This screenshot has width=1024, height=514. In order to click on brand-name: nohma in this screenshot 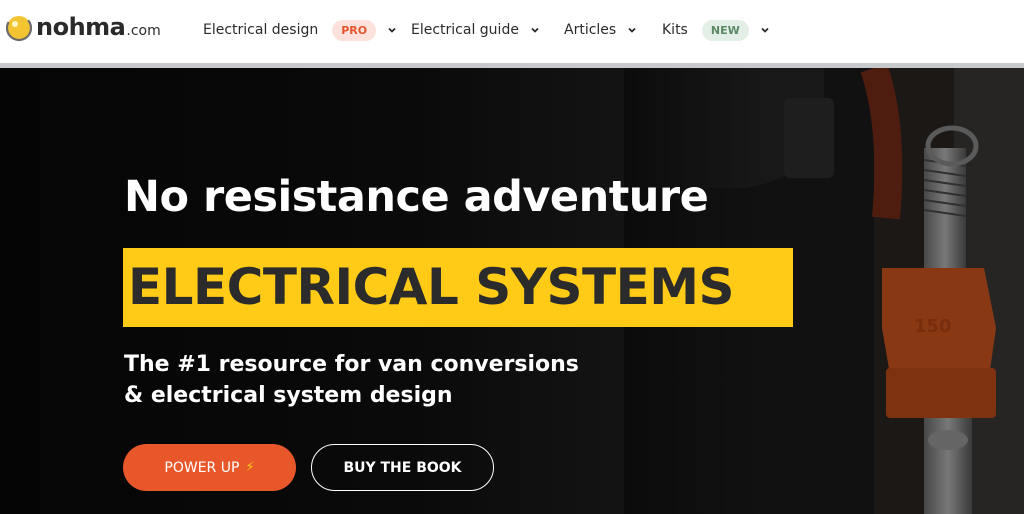, I will do `click(81, 27)`.